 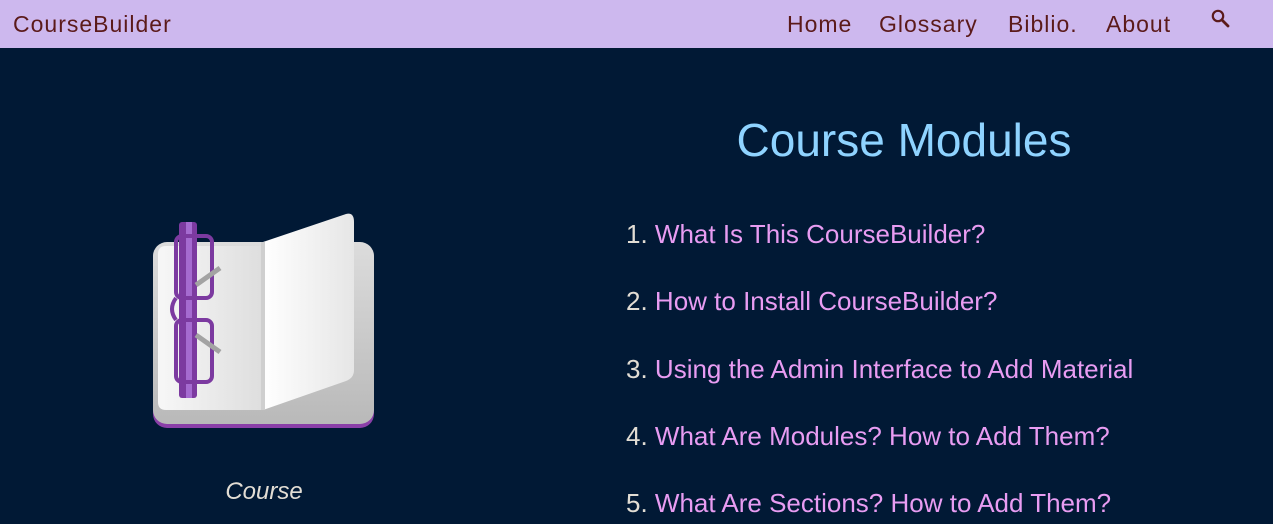 I want to click on nav-link-biblio: Biblio., so click(x=1043, y=24).